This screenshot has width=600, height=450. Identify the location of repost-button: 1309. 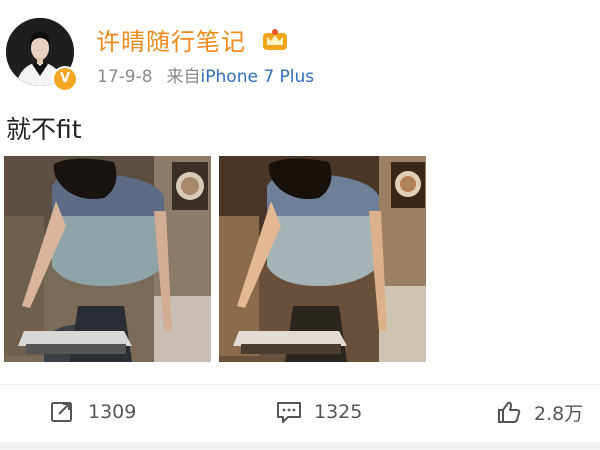
(93, 412).